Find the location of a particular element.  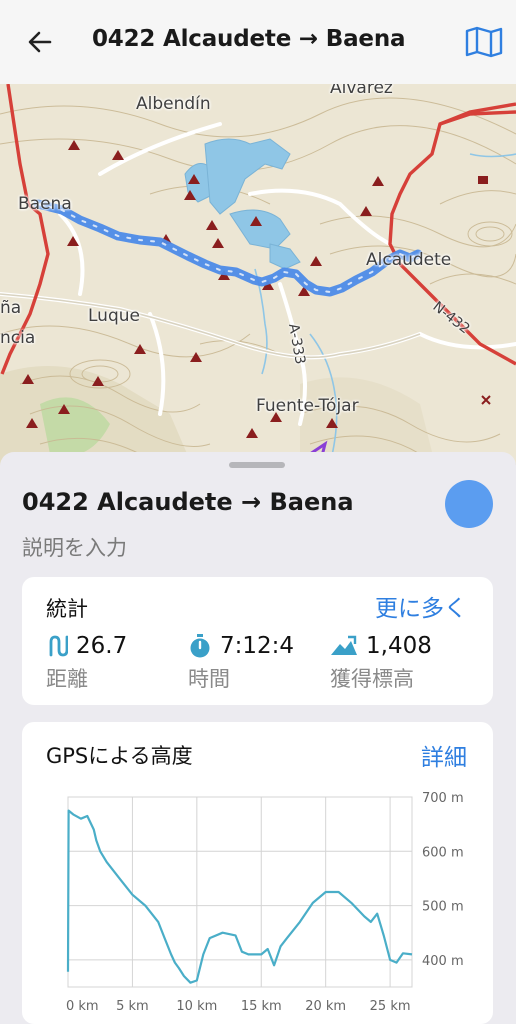

arrow-left-icon is located at coordinates (40, 42).